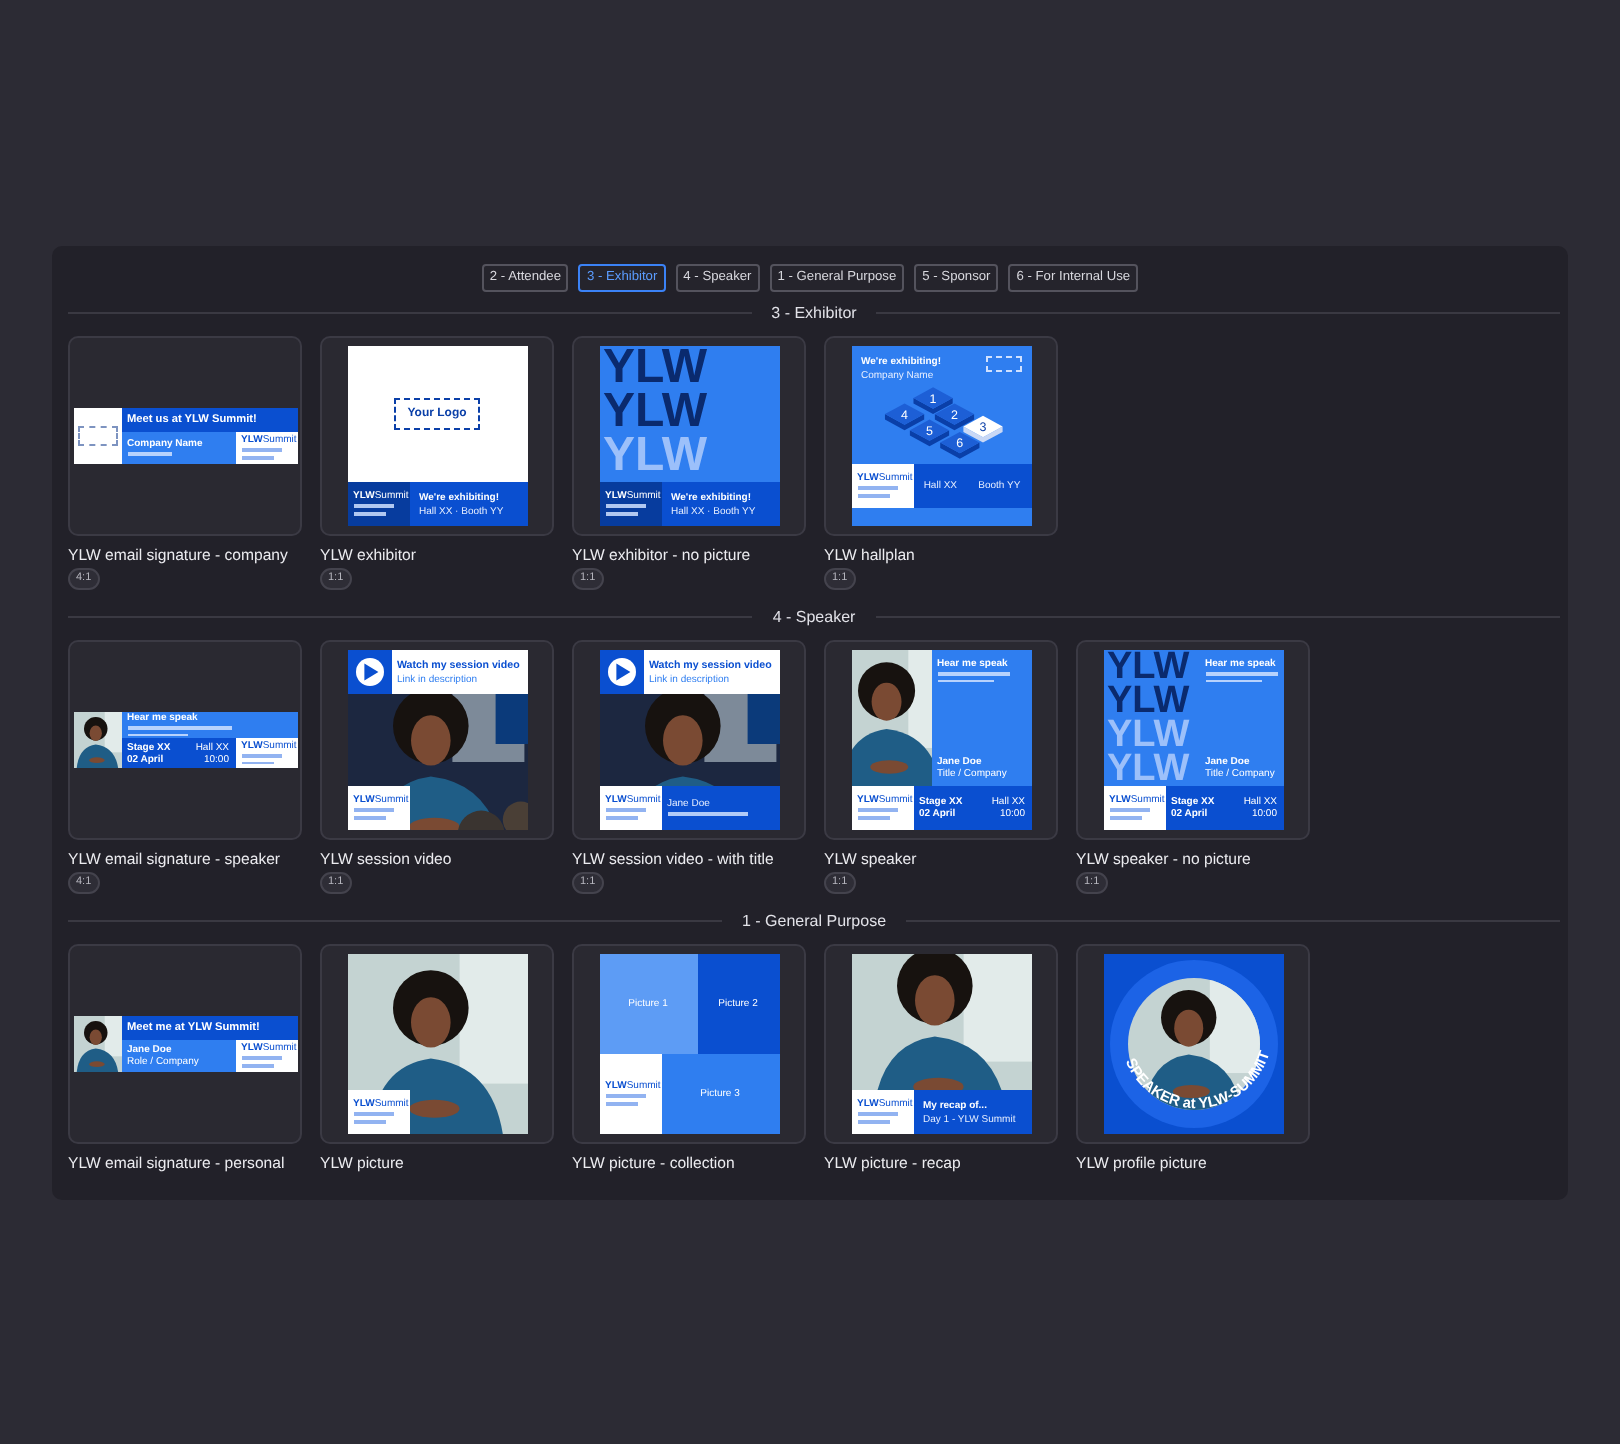 Image resolution: width=1620 pixels, height=1444 pixels. Describe the element at coordinates (814, 921) in the screenshot. I see `section-heading: 1 - General Purpose` at that location.